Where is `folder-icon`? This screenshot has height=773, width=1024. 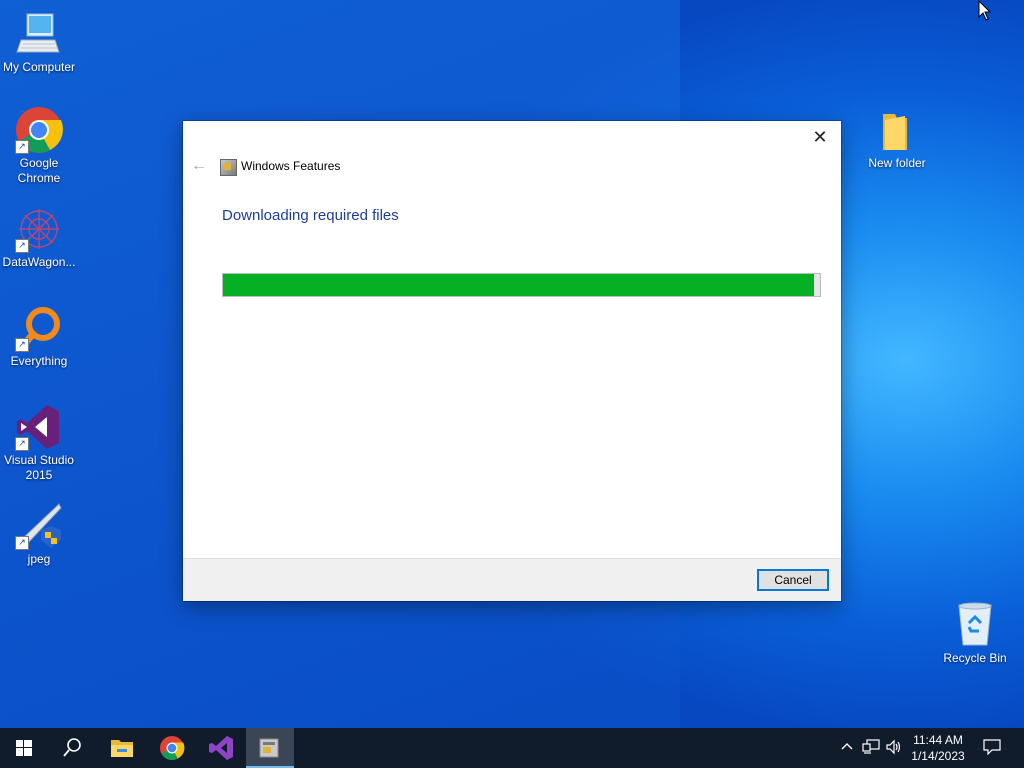
folder-icon is located at coordinates (897, 130).